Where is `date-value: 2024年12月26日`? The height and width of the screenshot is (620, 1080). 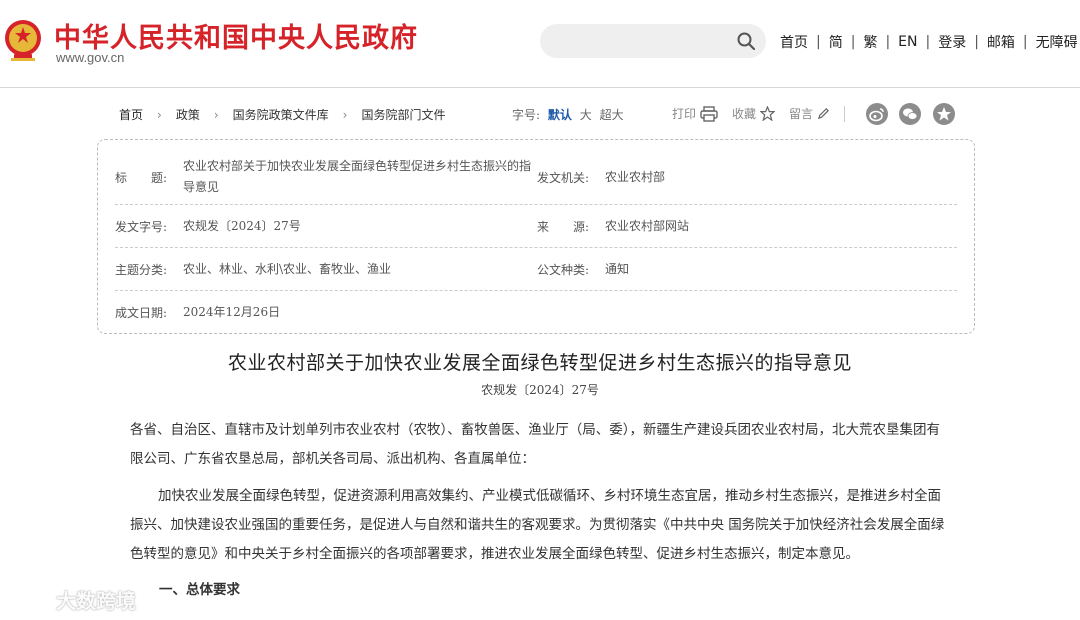 date-value: 2024年12月26日 is located at coordinates (232, 312).